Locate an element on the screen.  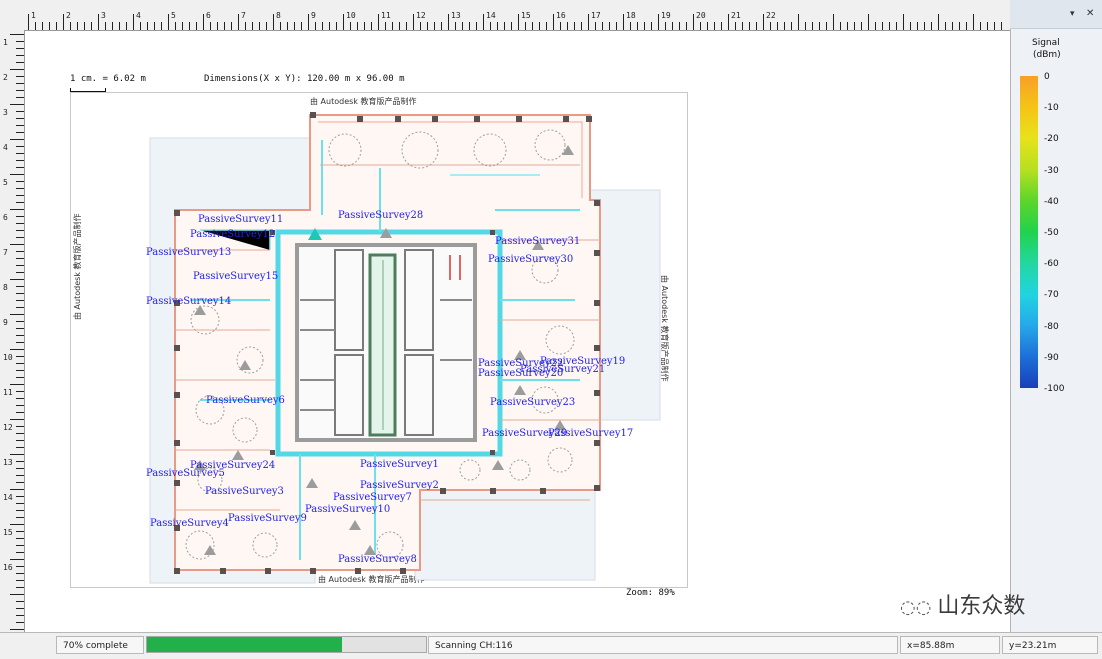
survey-point-label: PassiveSurvey9 is located at coordinates (267, 518).